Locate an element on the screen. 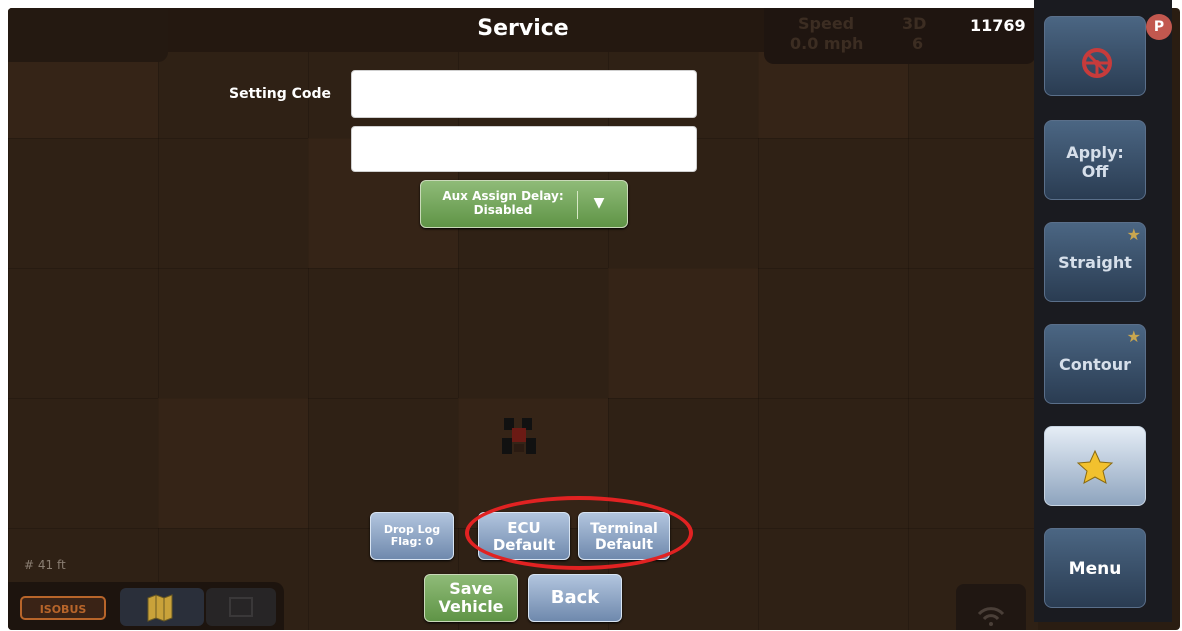  save-vehicle-label-line2: Vehicle is located at coordinates (471, 606).